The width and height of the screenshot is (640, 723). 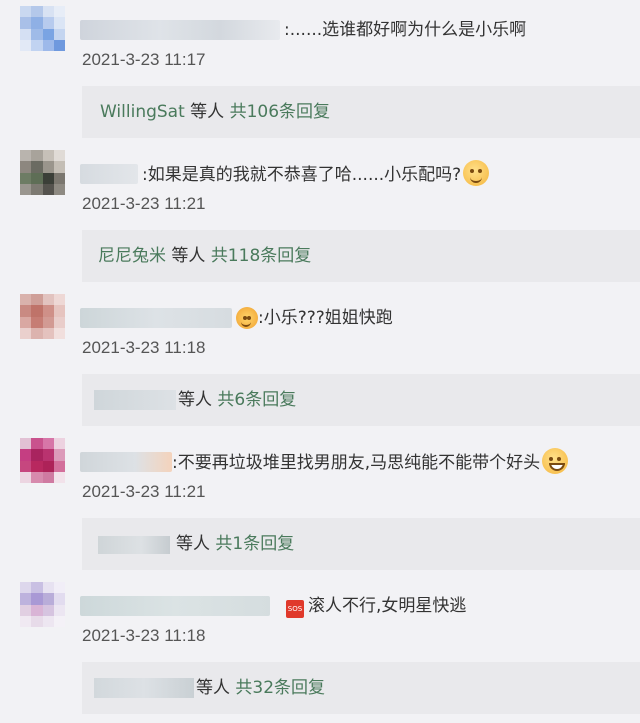 What do you see at coordinates (361, 112) in the screenshot?
I see `reply-summary: WillingSat 等人 共106条回复` at bounding box center [361, 112].